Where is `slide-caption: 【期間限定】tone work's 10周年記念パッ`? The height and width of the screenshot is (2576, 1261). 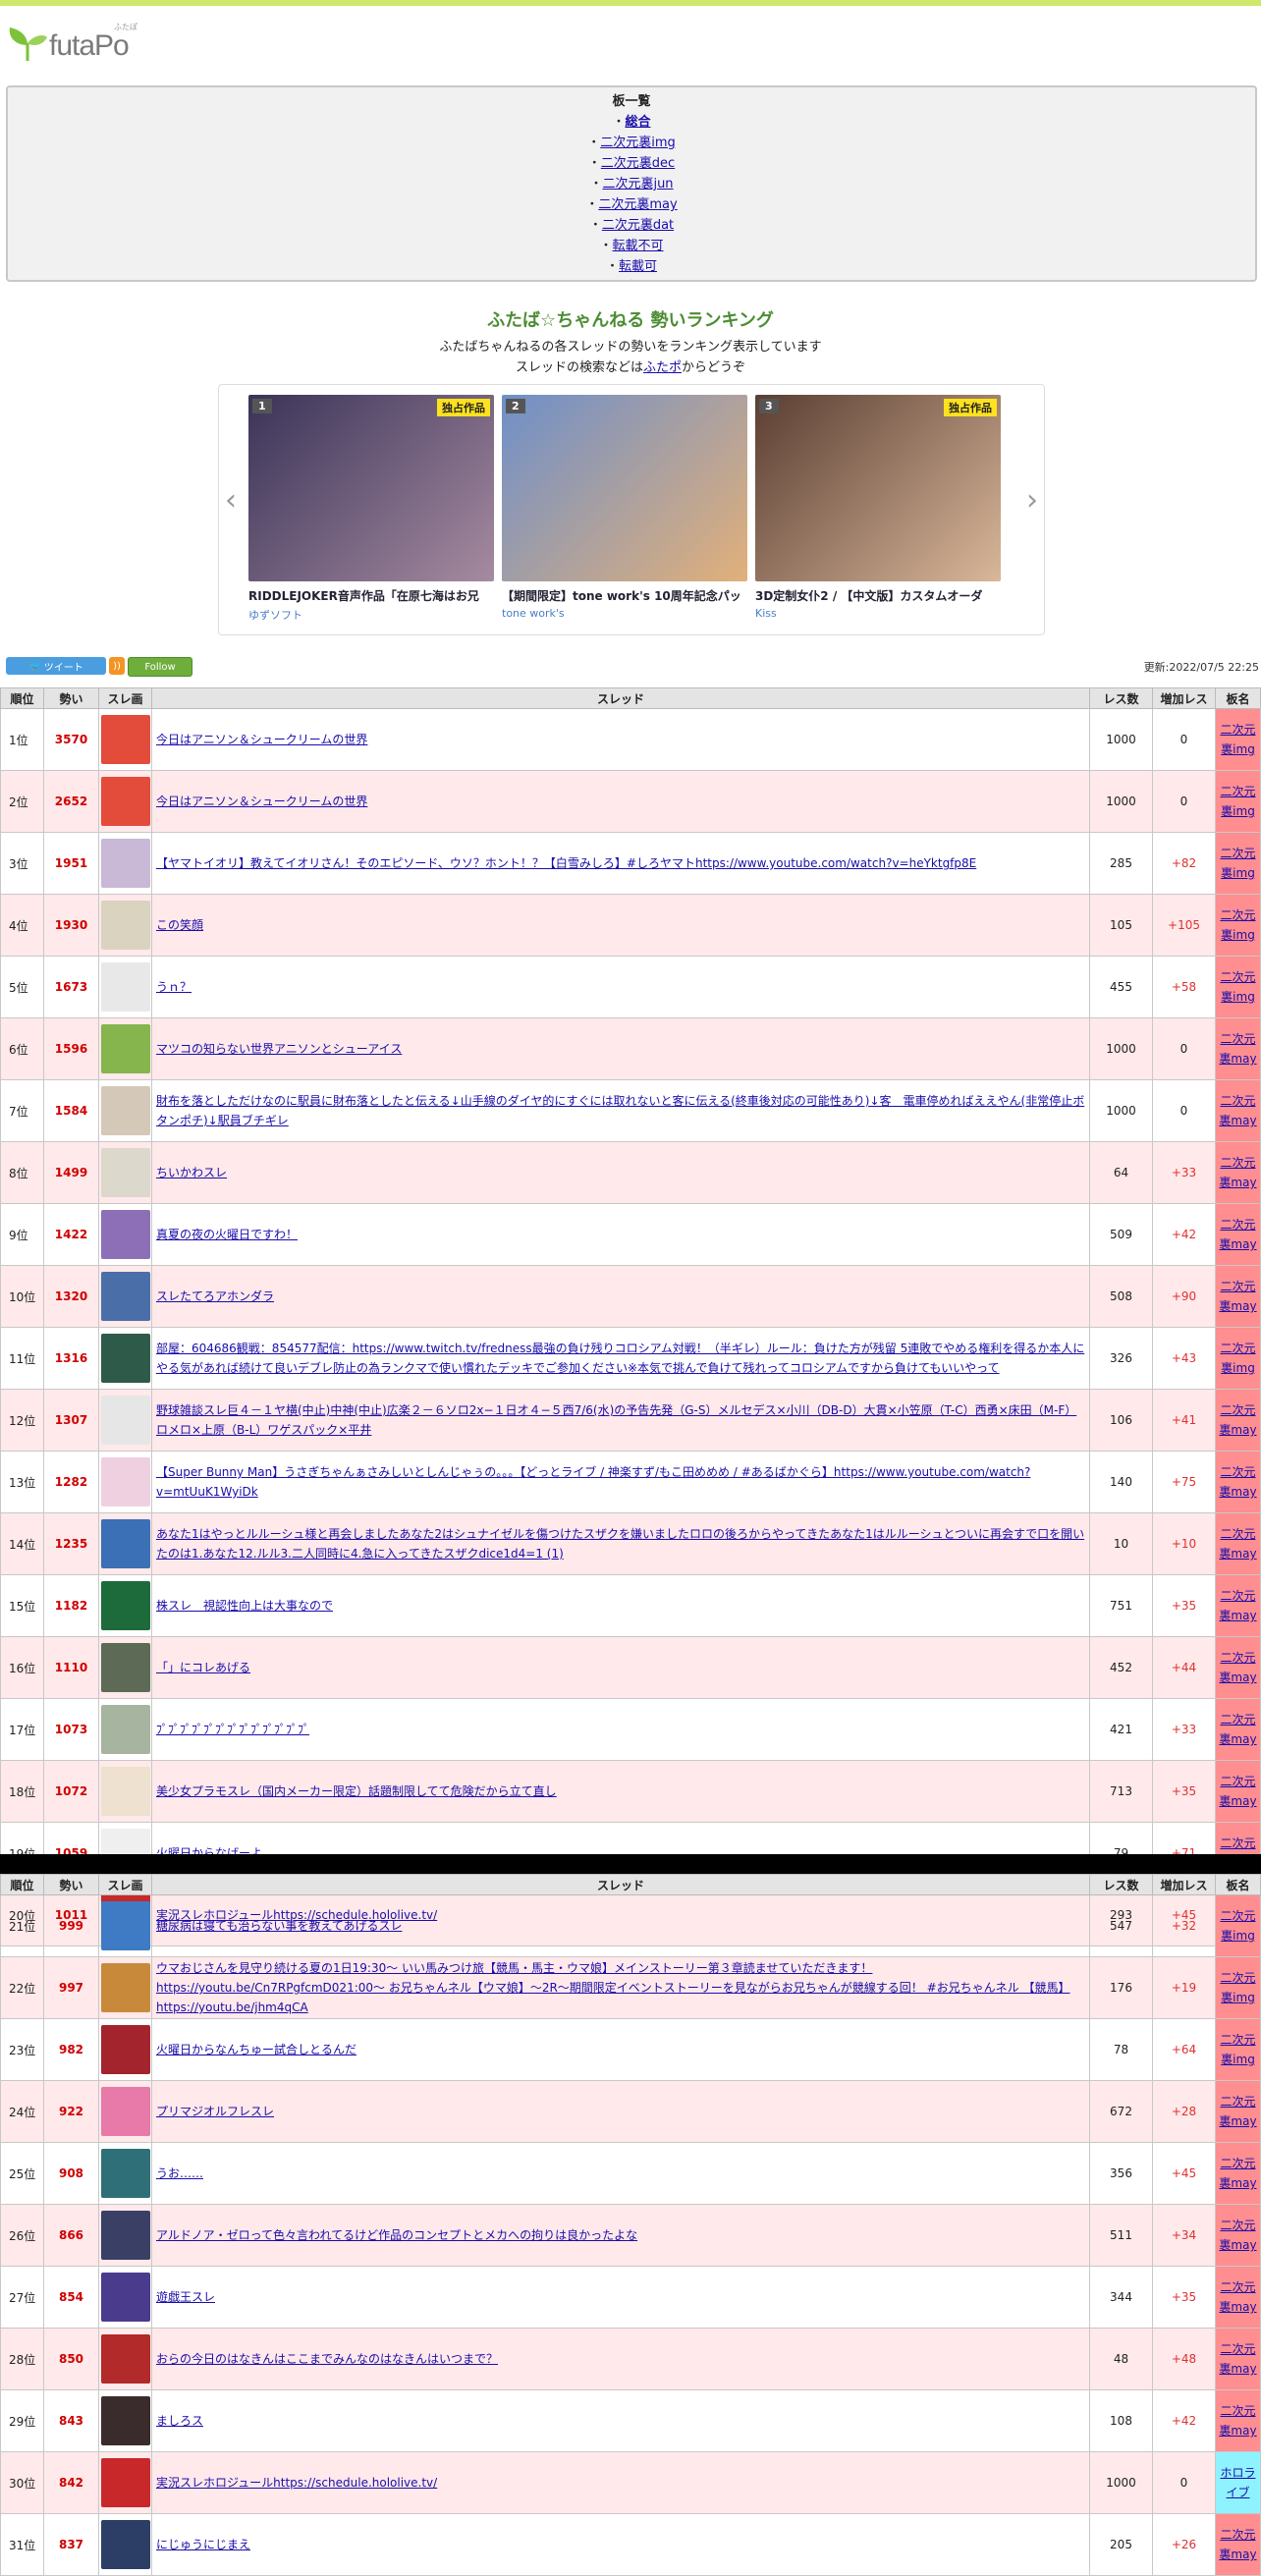
slide-caption: 【期間限定】tone work's 10周年記念パッ is located at coordinates (624, 595).